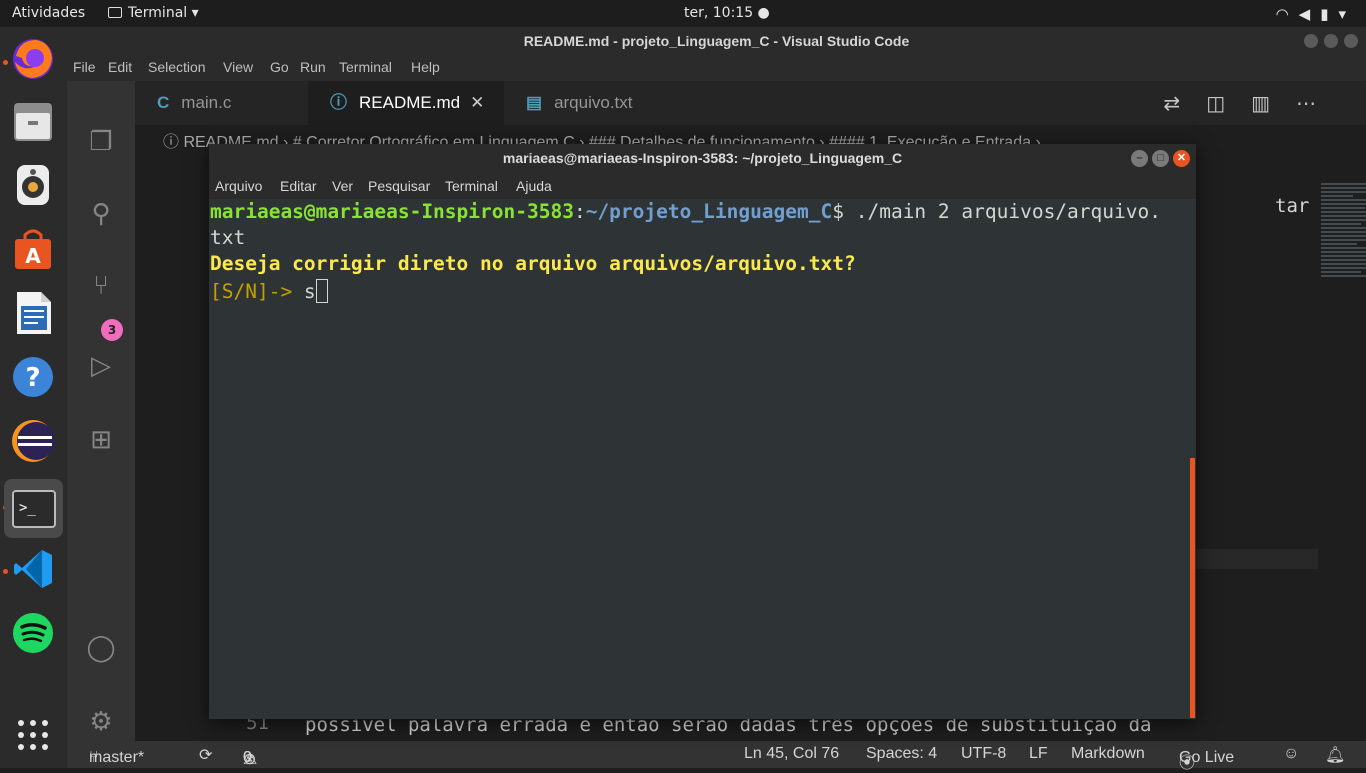 This screenshot has width=1366, height=773. I want to click on source-control-icon: ⑂, so click(101, 286).